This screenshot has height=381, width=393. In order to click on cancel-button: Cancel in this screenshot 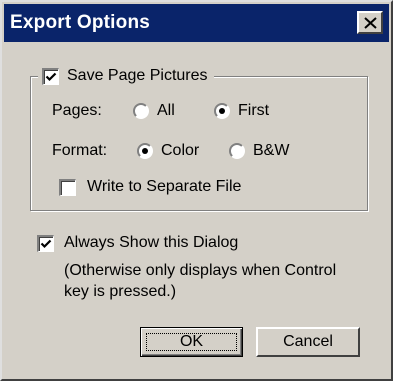, I will do `click(308, 342)`.